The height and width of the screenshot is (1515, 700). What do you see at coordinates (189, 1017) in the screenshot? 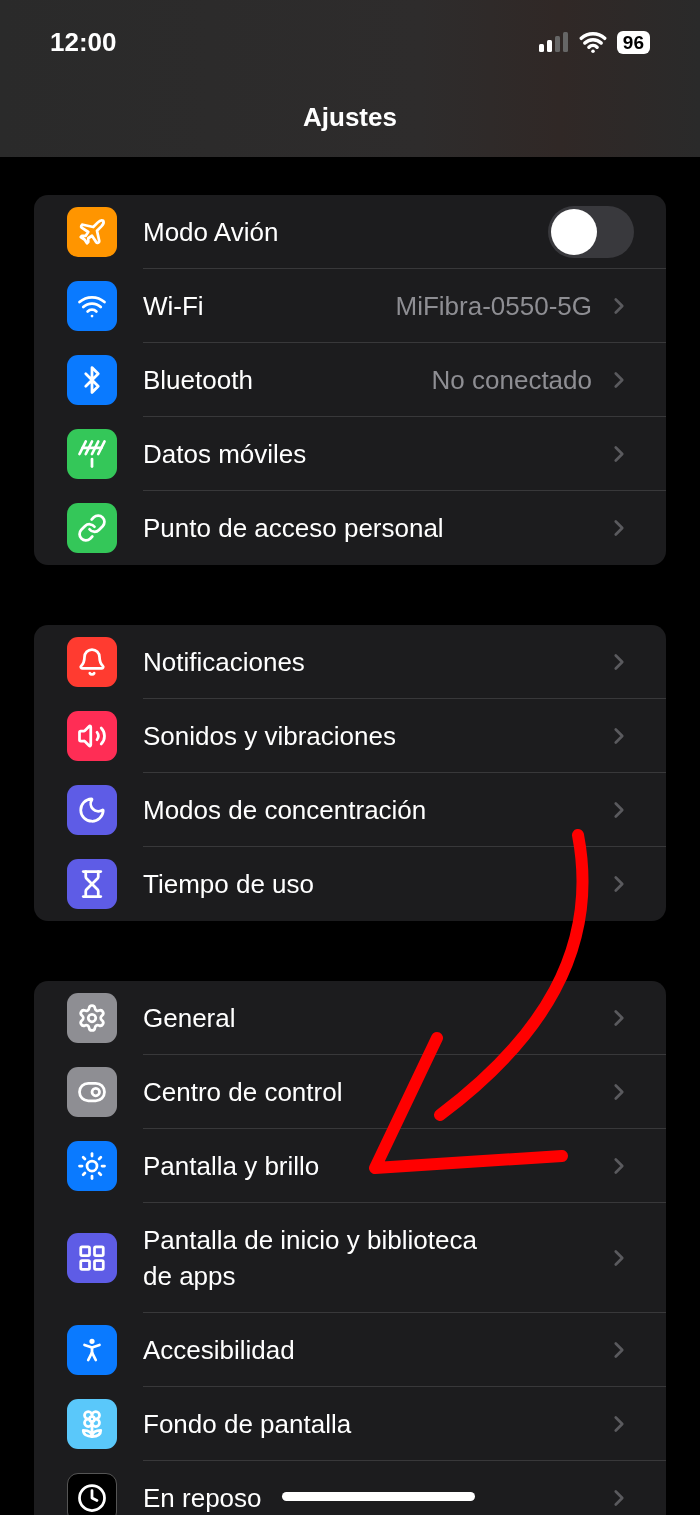
I see `setting-label: General` at bounding box center [189, 1017].